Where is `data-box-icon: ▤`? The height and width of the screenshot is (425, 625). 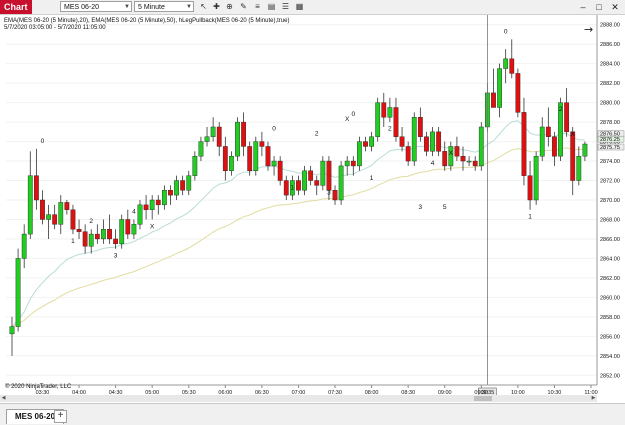
data-box-icon: ▤ is located at coordinates (271, 6).